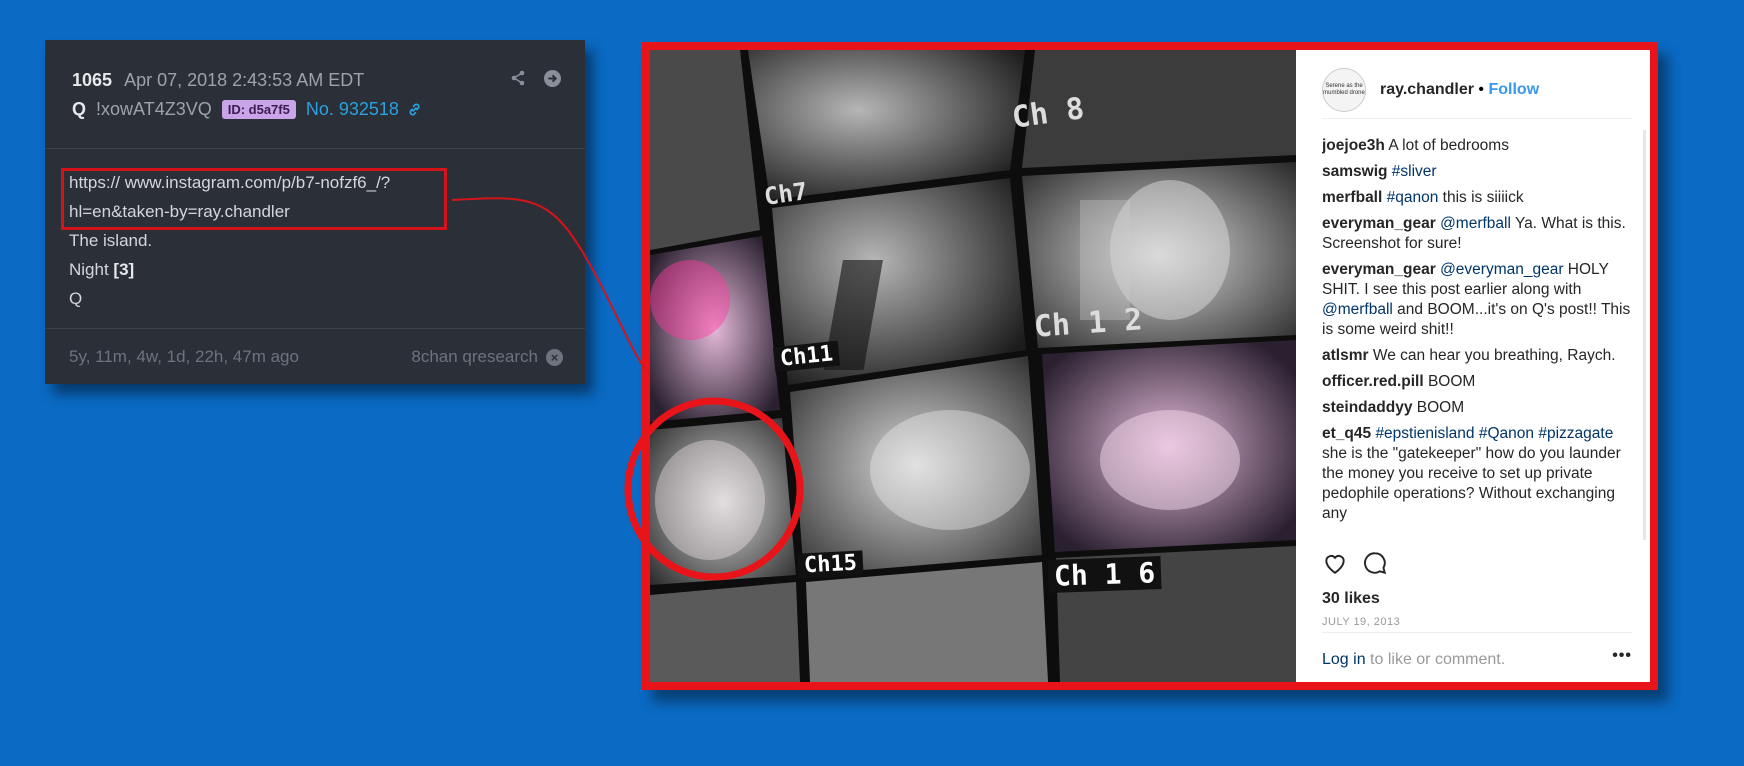 Image resolution: width=1744 pixels, height=766 pixels. What do you see at coordinates (1335, 563) in the screenshot?
I see `heart-icon` at bounding box center [1335, 563].